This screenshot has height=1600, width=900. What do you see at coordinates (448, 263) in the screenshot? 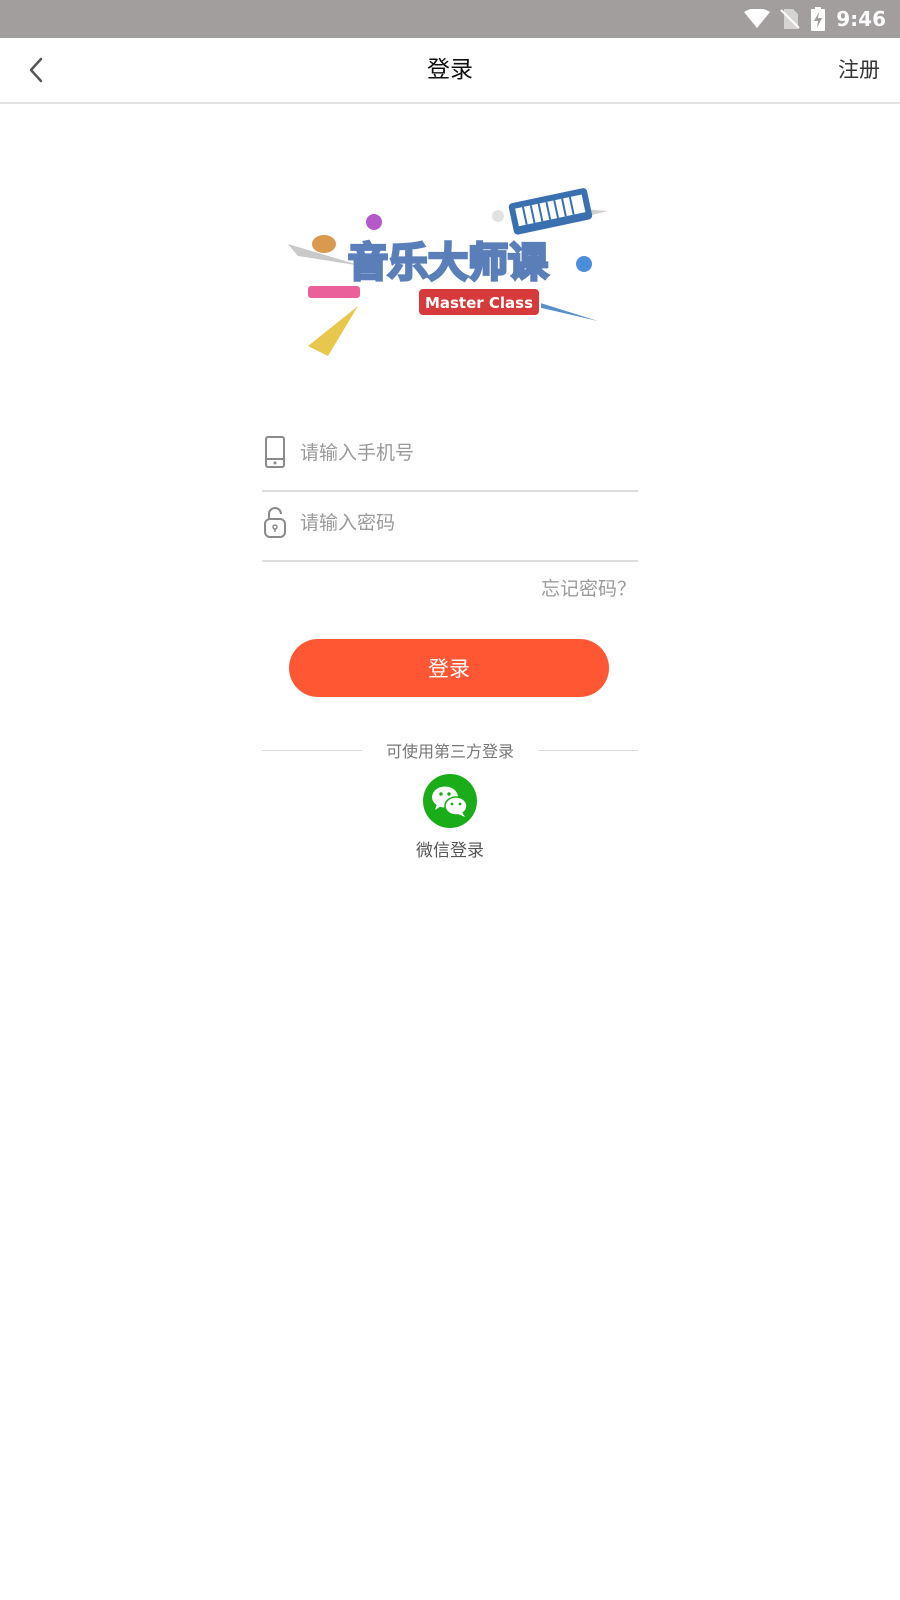
I see `svg-text: 音乐大师课` at bounding box center [448, 263].